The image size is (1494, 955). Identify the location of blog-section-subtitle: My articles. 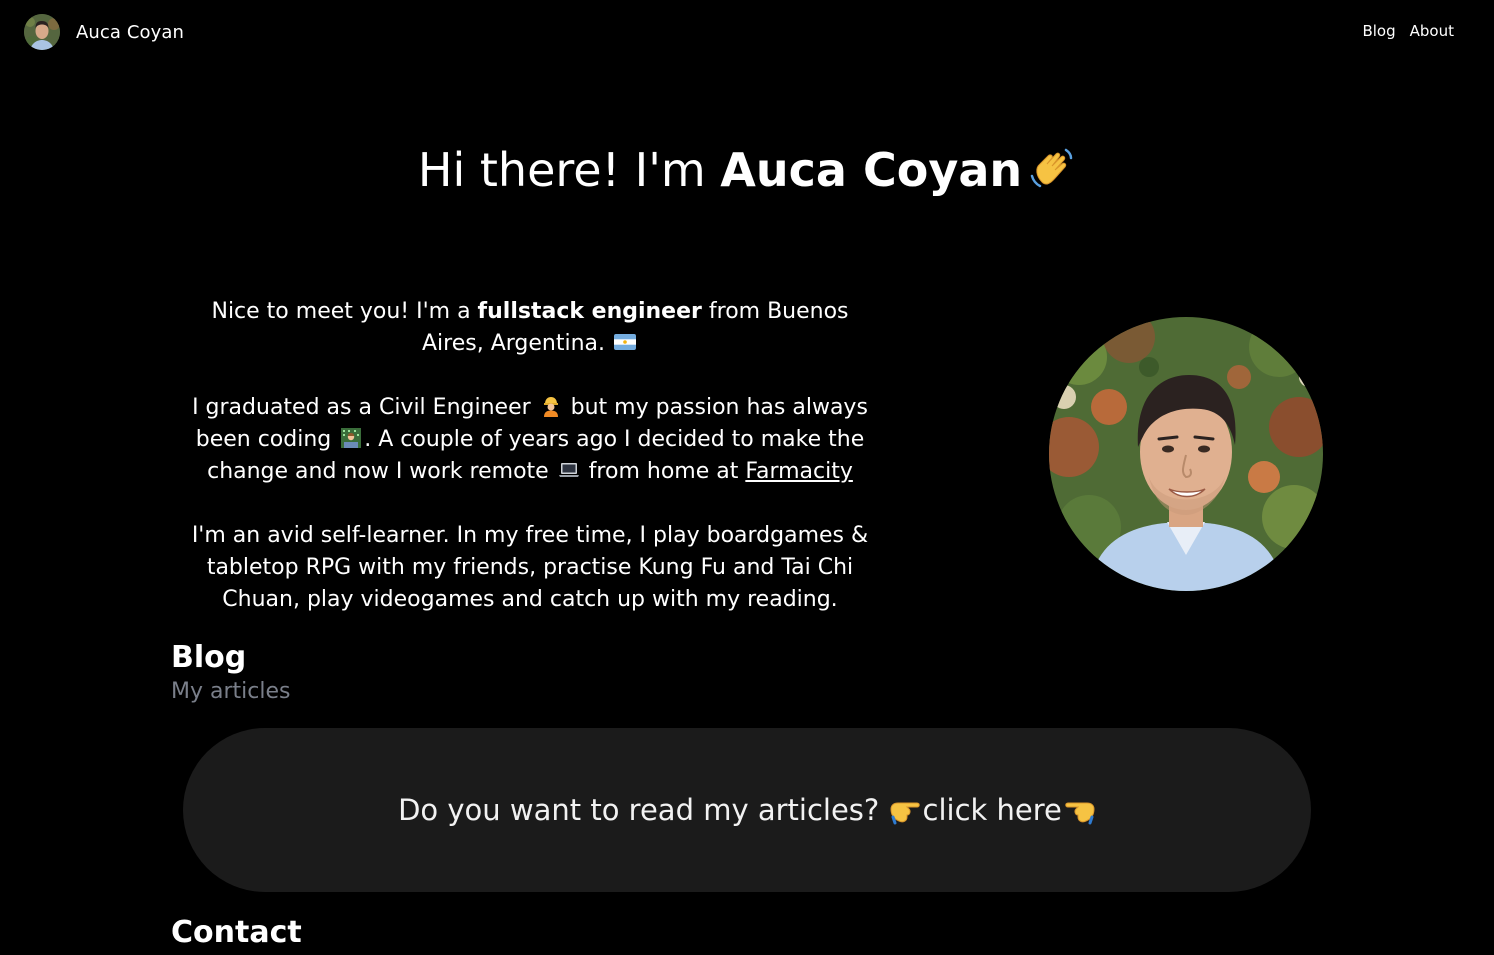
(231, 691).